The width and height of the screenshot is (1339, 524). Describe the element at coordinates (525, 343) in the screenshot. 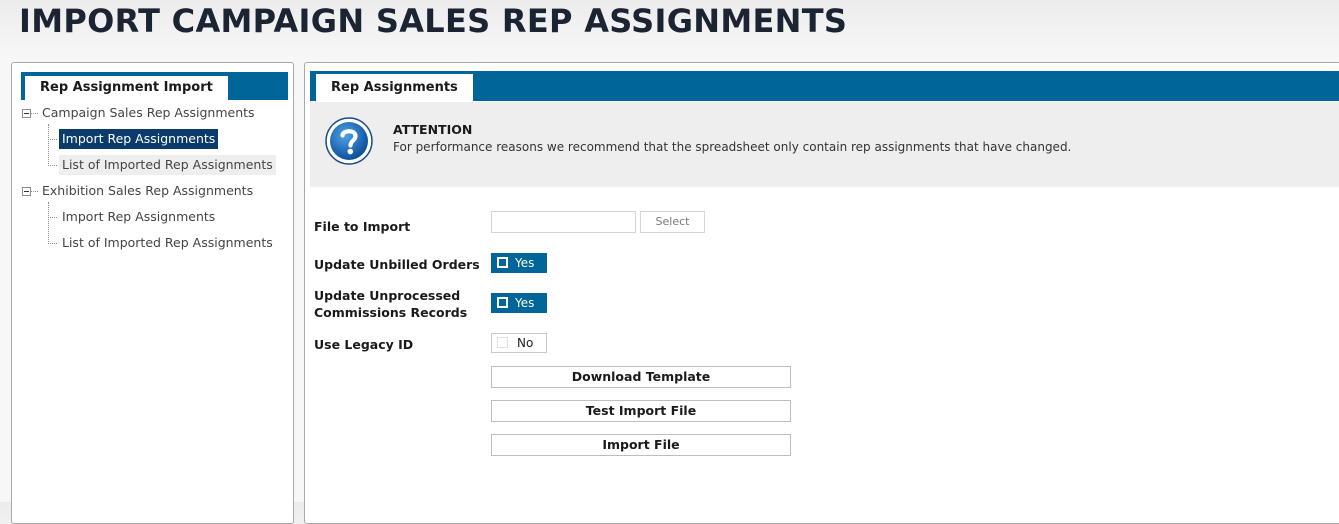

I see `toggle-label: No` at that location.